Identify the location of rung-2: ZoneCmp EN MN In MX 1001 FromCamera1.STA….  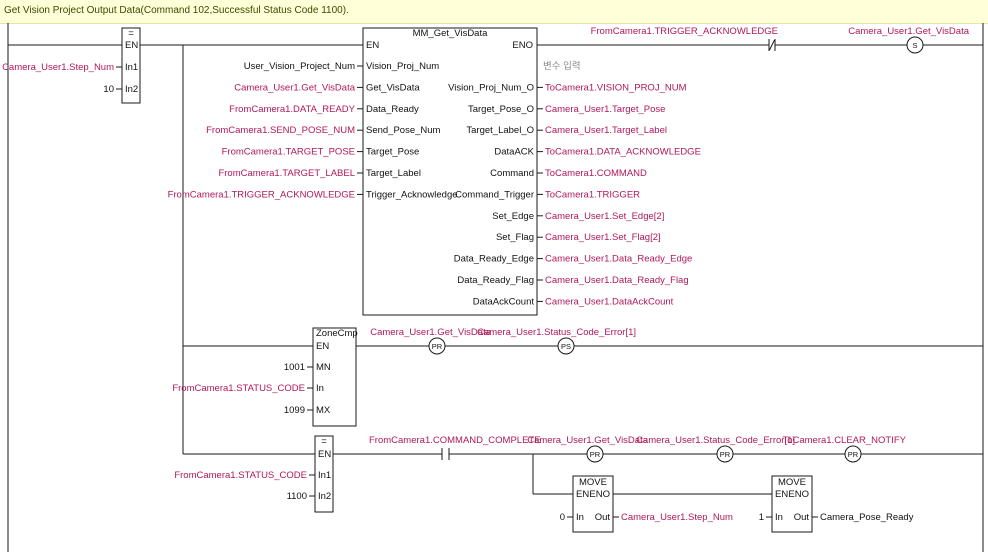
(577, 377).